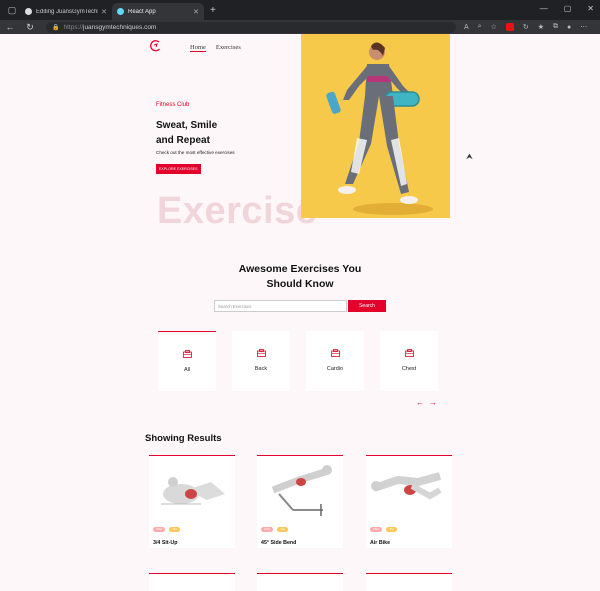  Describe the element at coordinates (187, 361) in the screenshot. I see `category-card: All` at that location.